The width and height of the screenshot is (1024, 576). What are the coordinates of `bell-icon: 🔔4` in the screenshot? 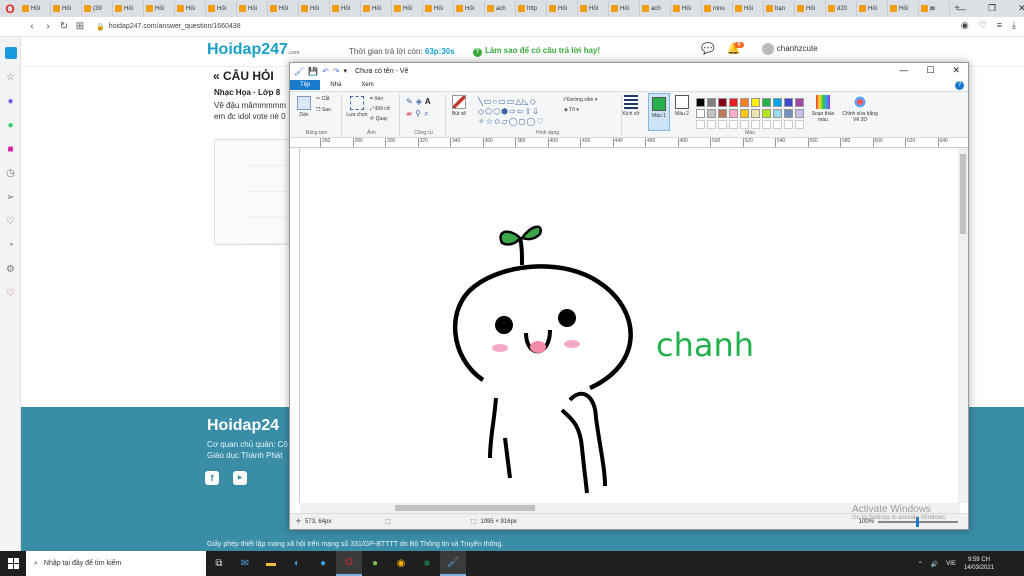 It's located at (738, 48).